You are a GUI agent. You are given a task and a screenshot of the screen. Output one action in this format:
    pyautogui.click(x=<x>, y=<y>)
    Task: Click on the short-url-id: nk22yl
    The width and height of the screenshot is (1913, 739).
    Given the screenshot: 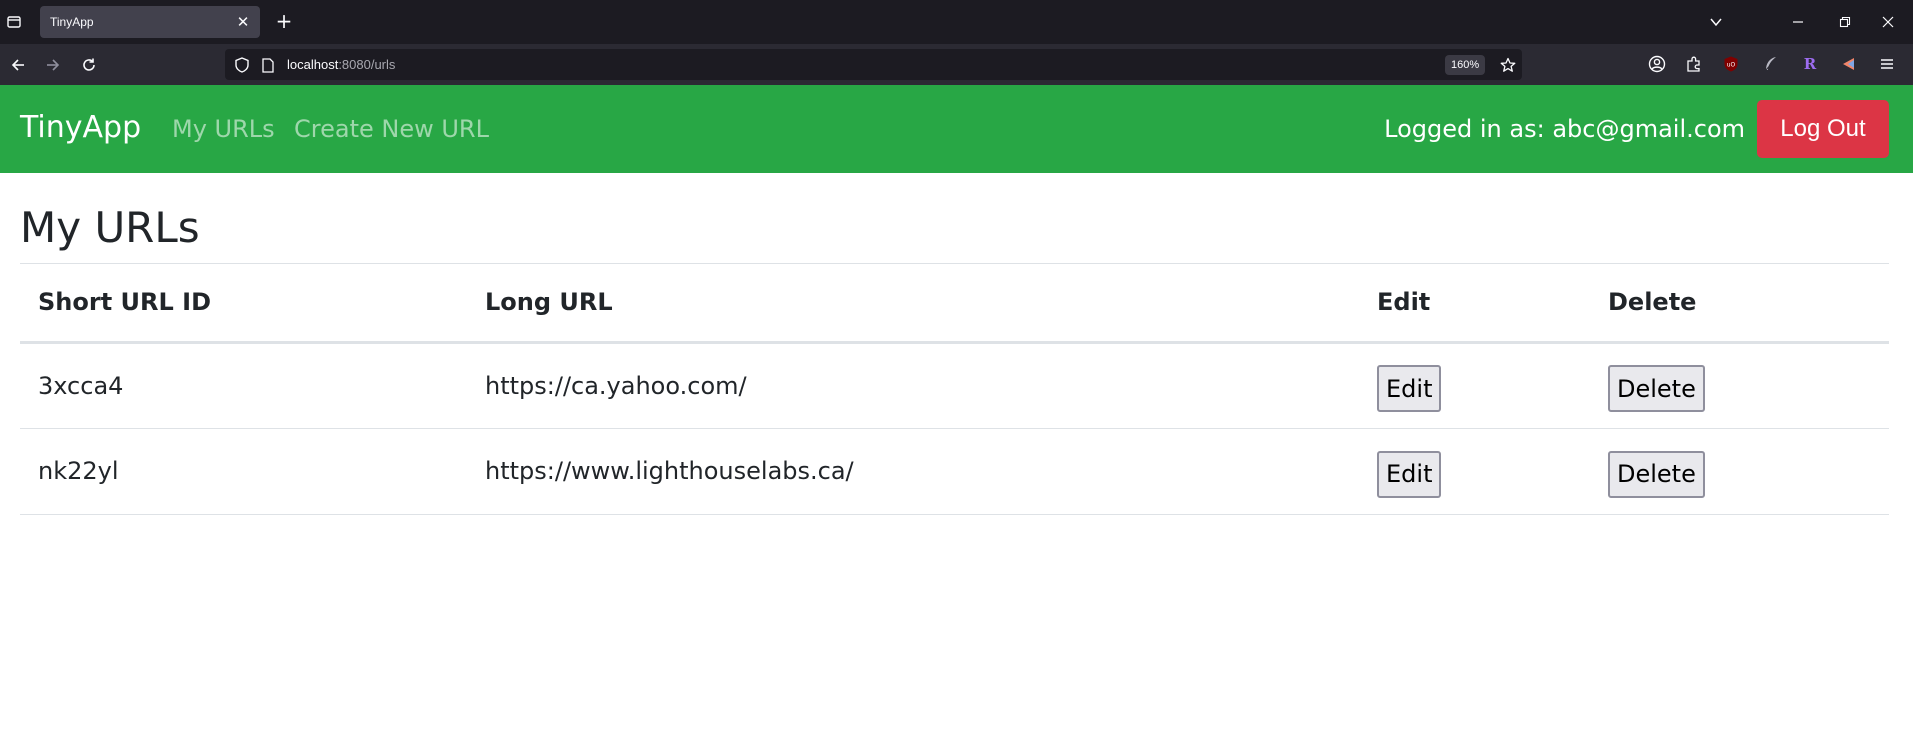 What is the action you would take?
    pyautogui.click(x=243, y=471)
    